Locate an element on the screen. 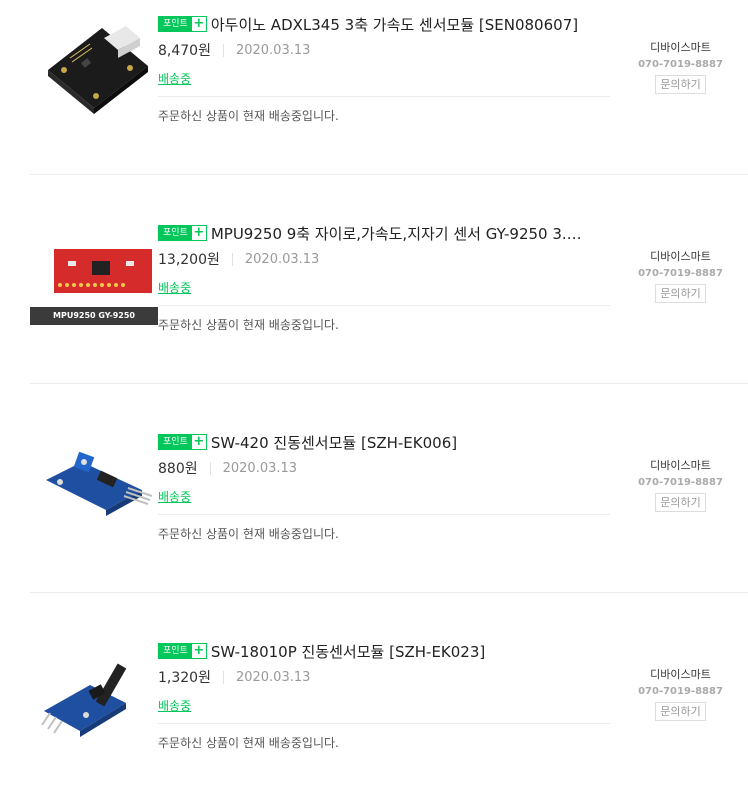  meta-row: 880원 2020.03.13 is located at coordinates (227, 468).